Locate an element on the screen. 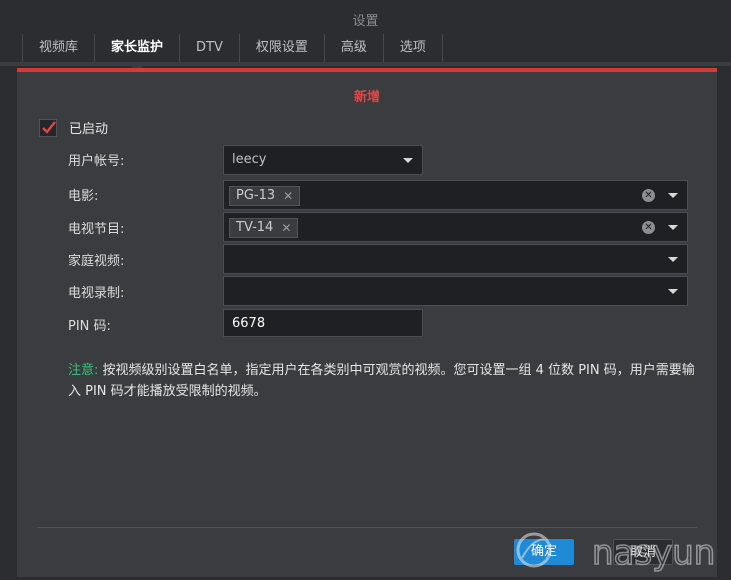 This screenshot has height=580, width=731. tv-show-label: 电视节目: is located at coordinates (96, 229).